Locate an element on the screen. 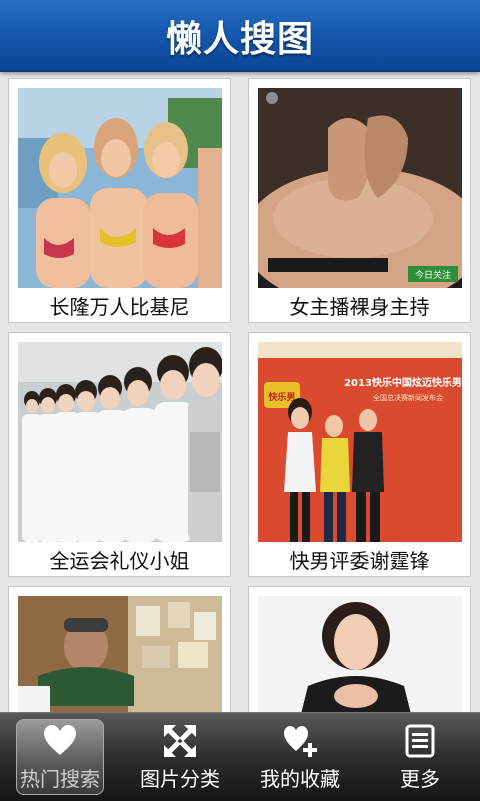 Image resolution: width=480 pixels, height=801 pixels. bottom-tab-bar: 热门搜索 图片分类 我的收藏 更多 is located at coordinates (240, 756).